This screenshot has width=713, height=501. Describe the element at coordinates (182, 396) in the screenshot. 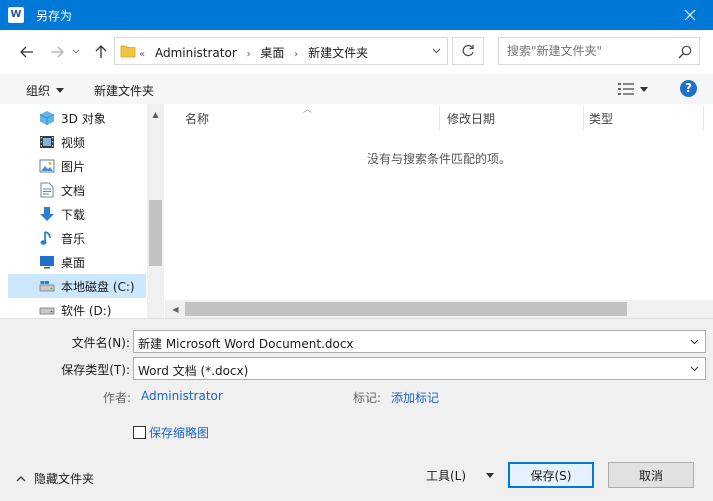

I see `author-value: Administrator` at that location.